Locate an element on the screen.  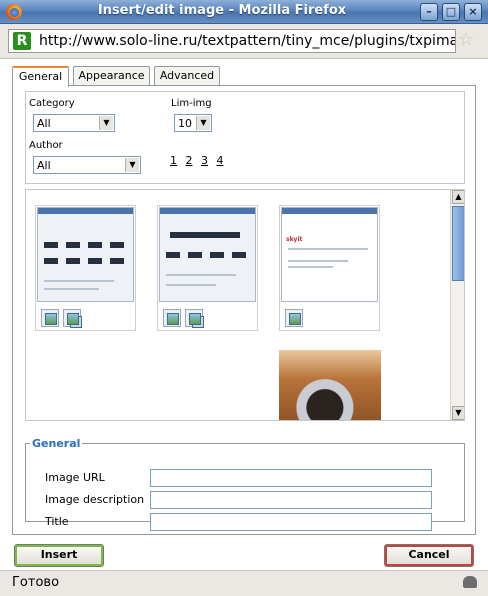
page-link-1: 1 is located at coordinates (173, 160).